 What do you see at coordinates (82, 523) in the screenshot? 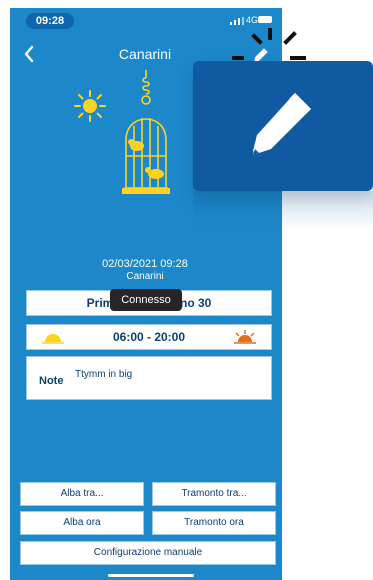
I see `alba-ora-button: Alba ora` at bounding box center [82, 523].